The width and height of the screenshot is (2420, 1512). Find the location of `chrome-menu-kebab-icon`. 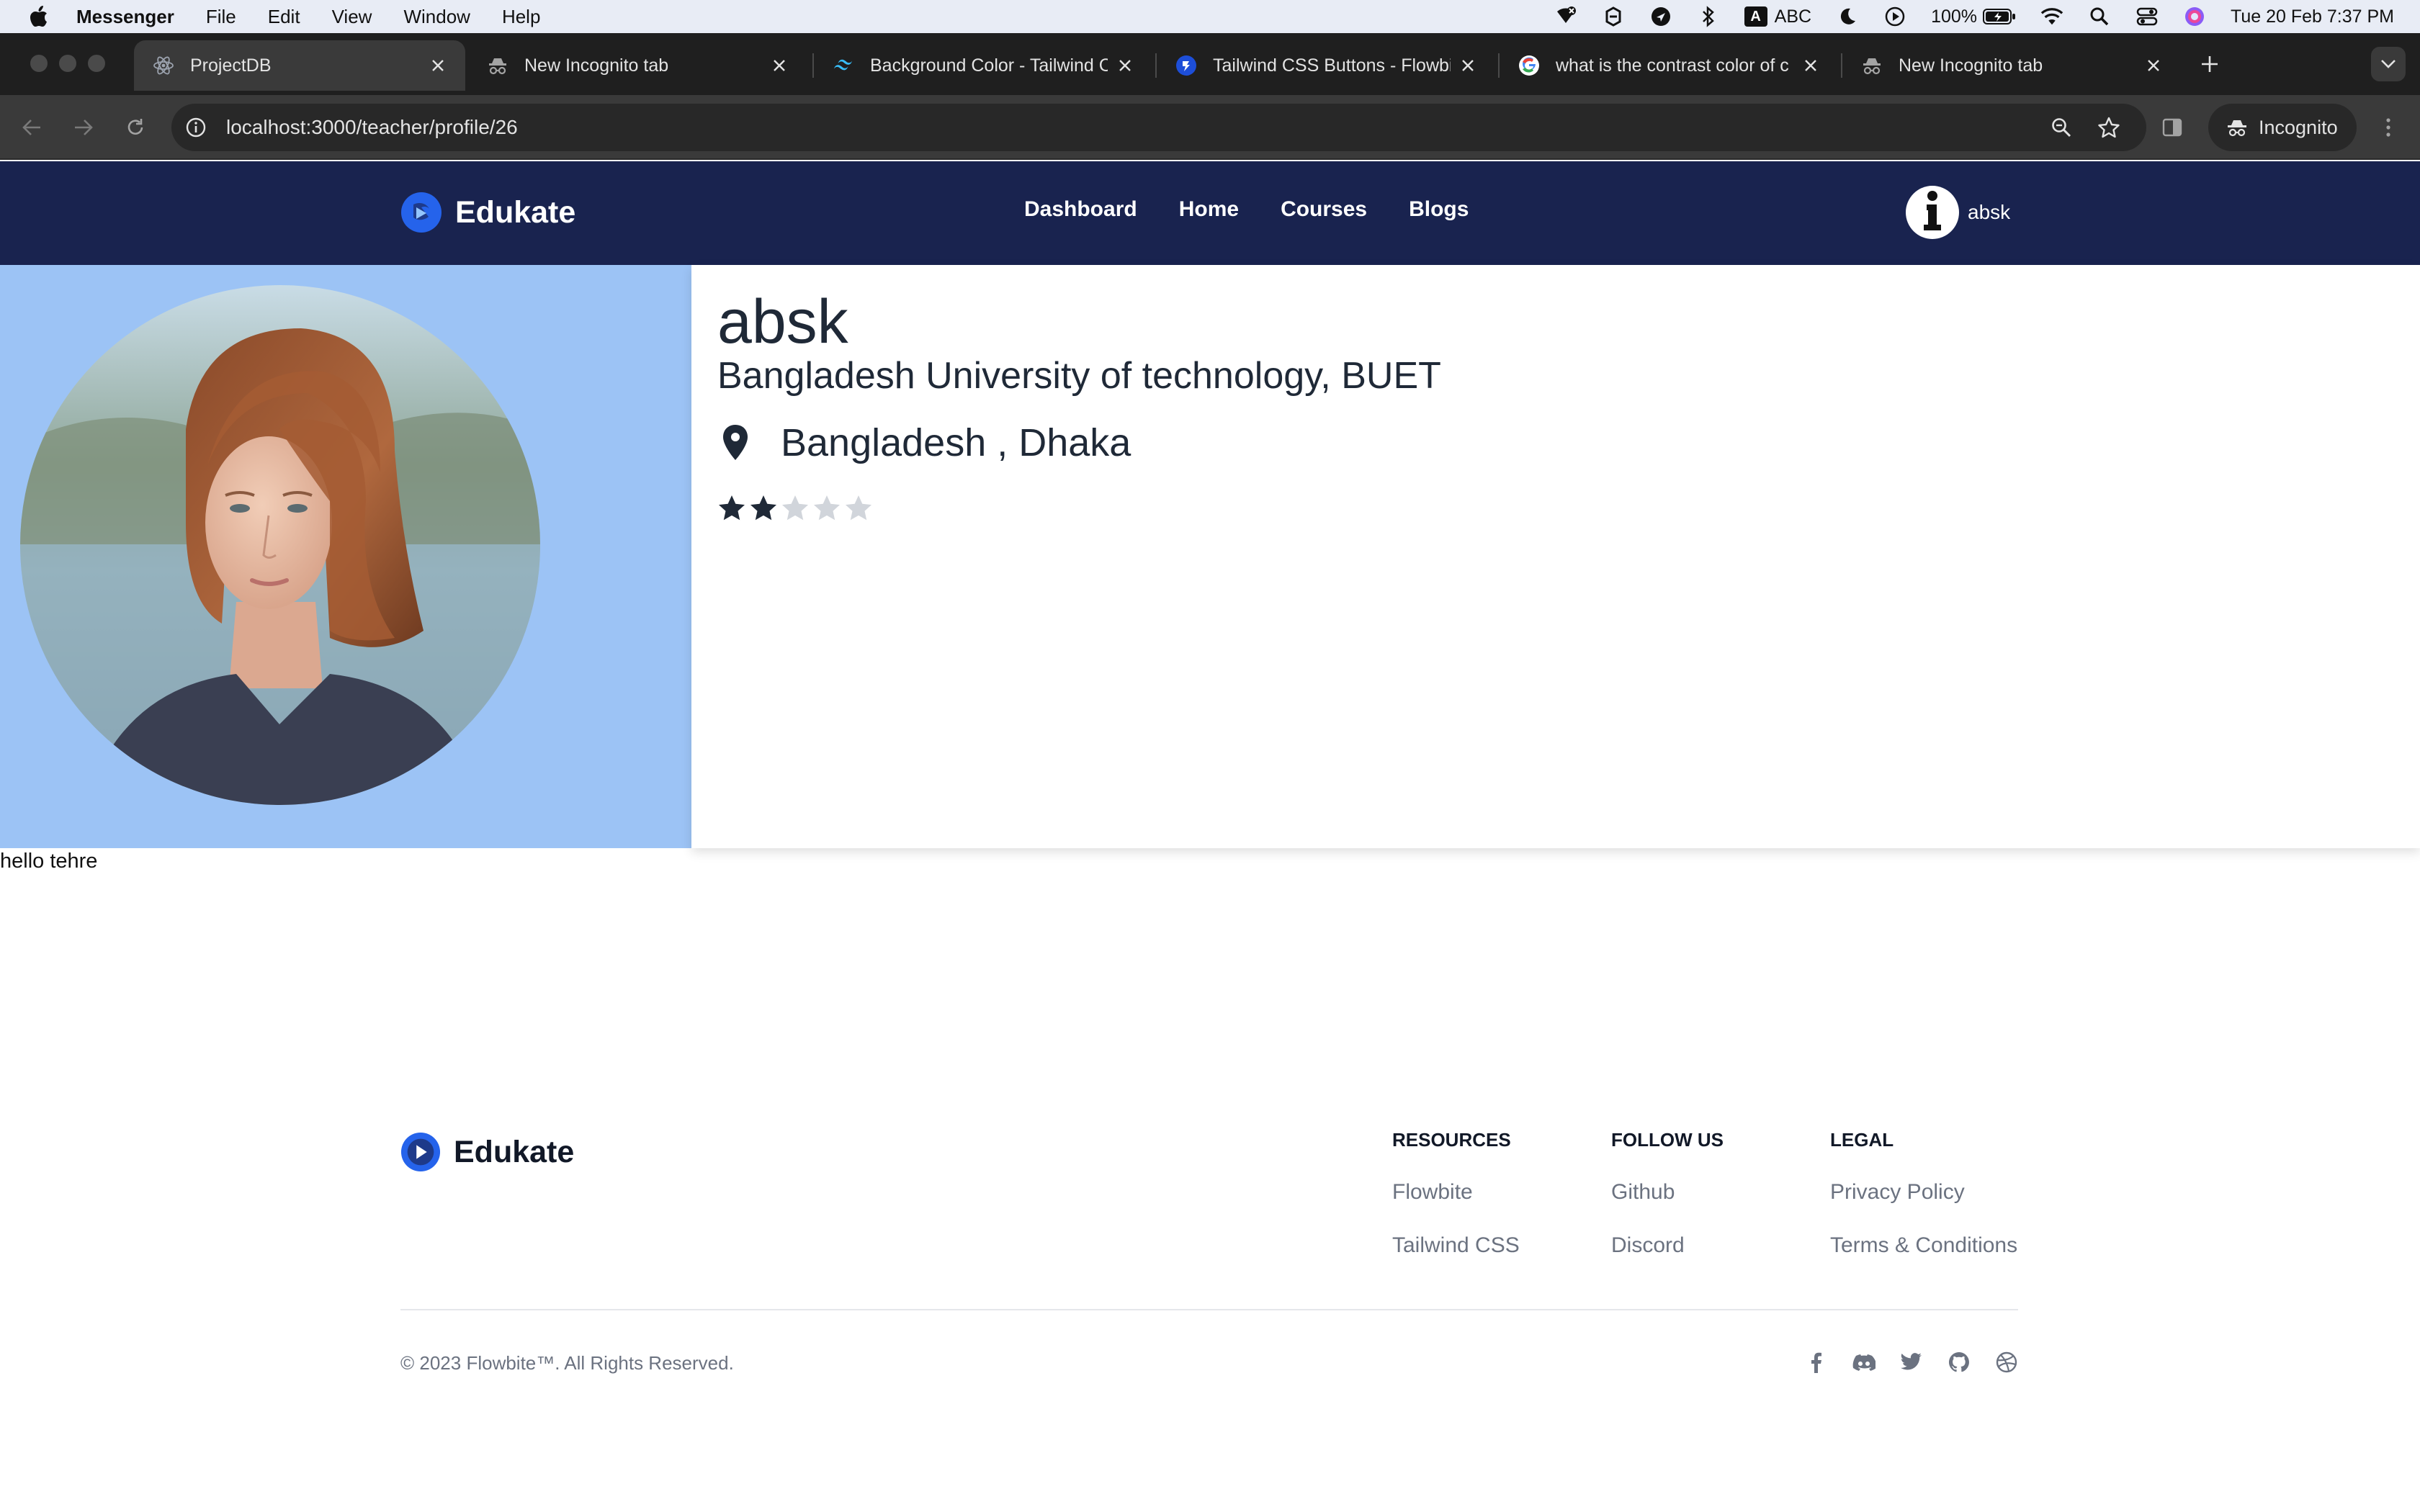

chrome-menu-kebab-icon is located at coordinates (2388, 127).